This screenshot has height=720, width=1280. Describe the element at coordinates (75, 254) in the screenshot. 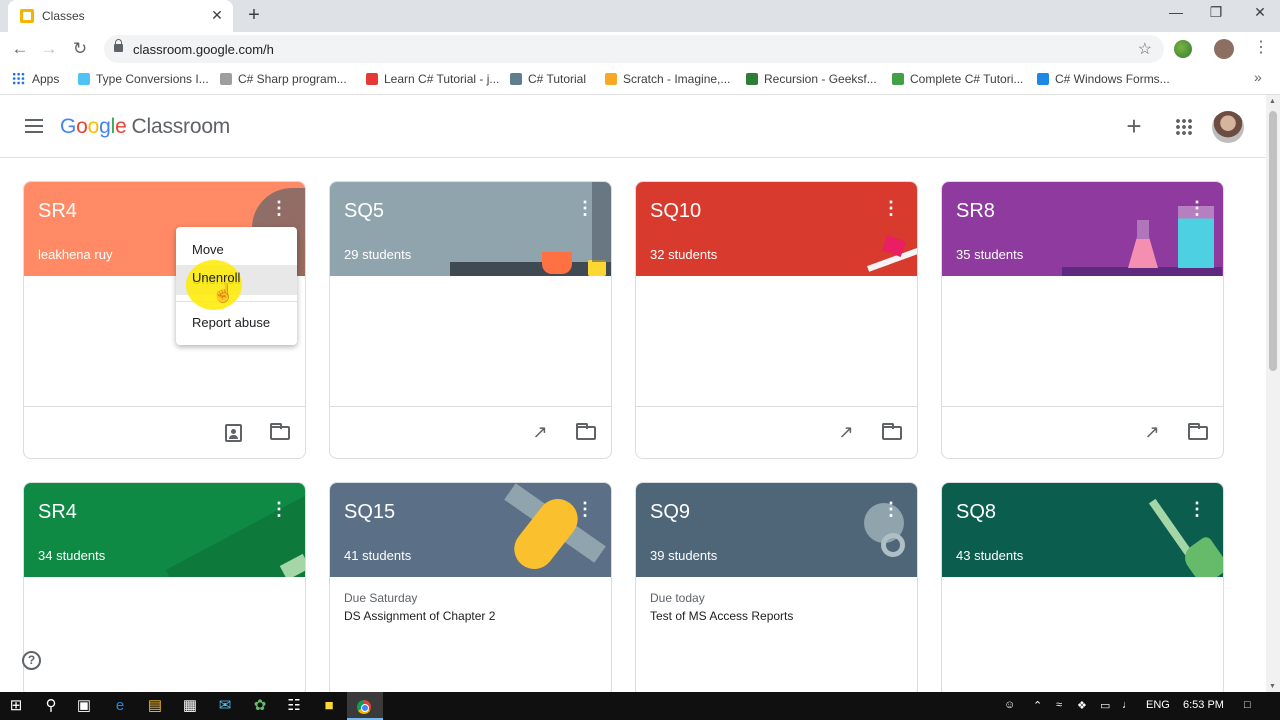

I see `class-teacher: leakhena ruy` at that location.